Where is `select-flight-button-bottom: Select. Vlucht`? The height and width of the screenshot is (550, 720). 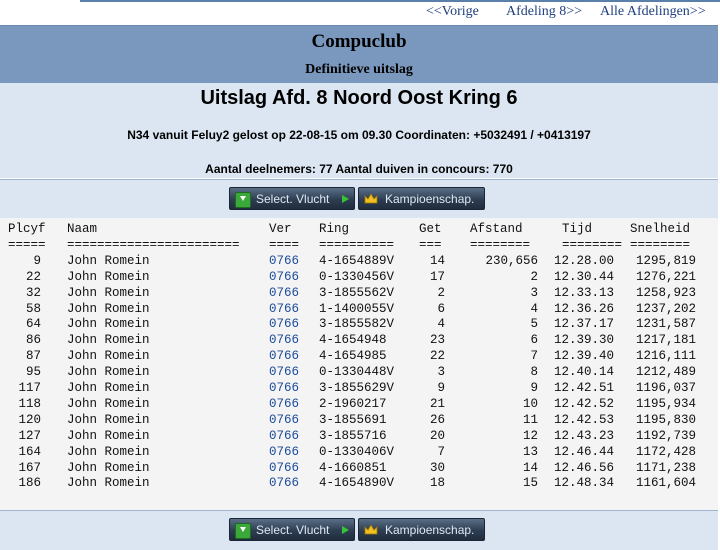 select-flight-button-bottom: Select. Vlucht is located at coordinates (292, 529).